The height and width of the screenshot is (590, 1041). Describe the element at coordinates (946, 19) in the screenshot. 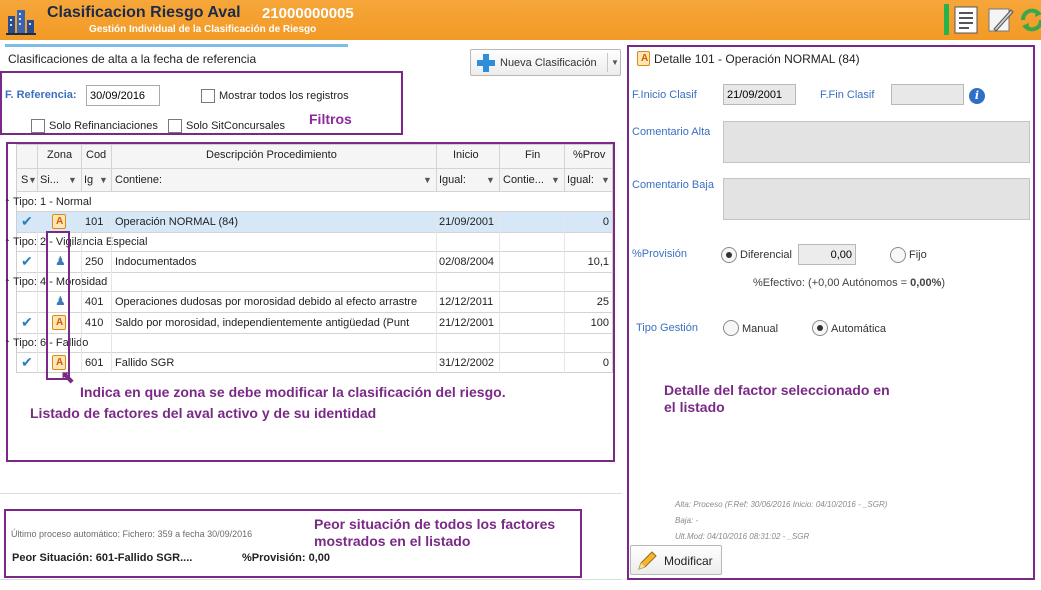

I see `header-accent-bar` at that location.